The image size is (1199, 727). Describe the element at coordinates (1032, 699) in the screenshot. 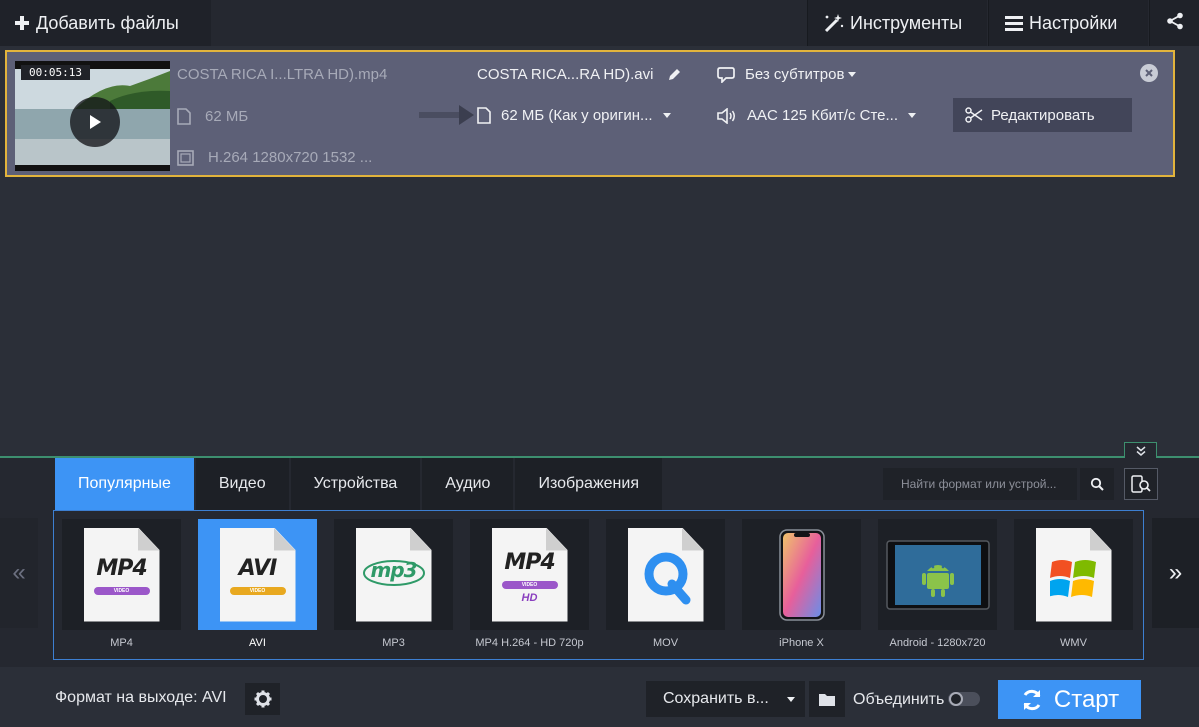

I see `refresh-icon` at that location.